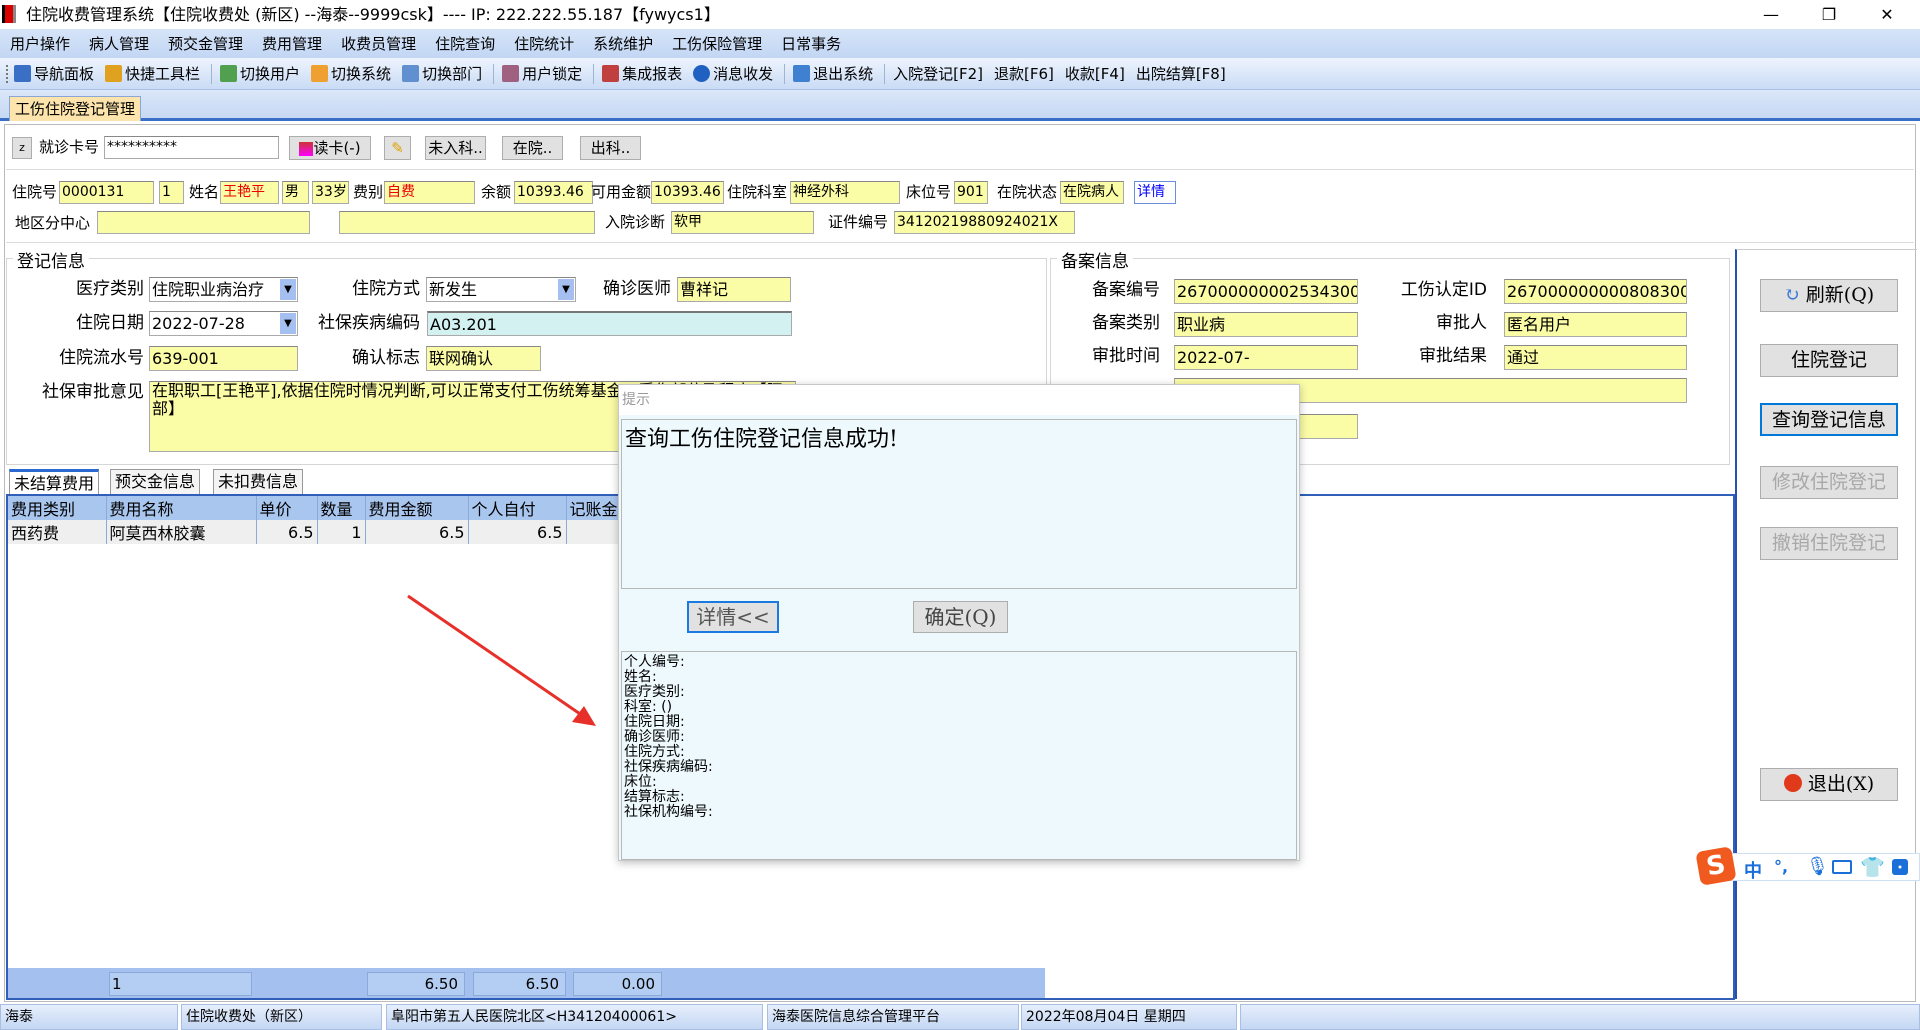 Image resolution: width=1920 pixels, height=1030 pixels. What do you see at coordinates (1753, 870) in the screenshot?
I see `ime-mode-toggle: 中` at bounding box center [1753, 870].